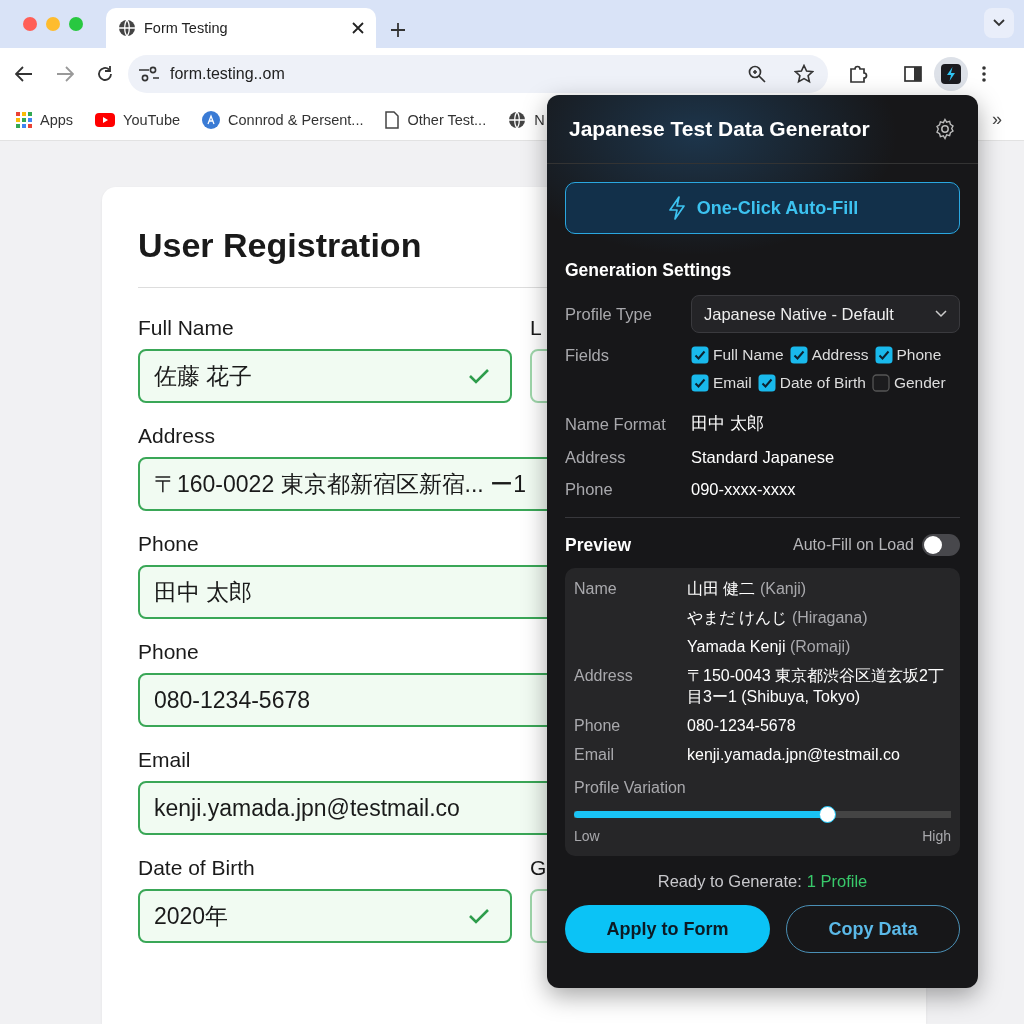  I want to click on field-checkbox: Gender, so click(908, 383).